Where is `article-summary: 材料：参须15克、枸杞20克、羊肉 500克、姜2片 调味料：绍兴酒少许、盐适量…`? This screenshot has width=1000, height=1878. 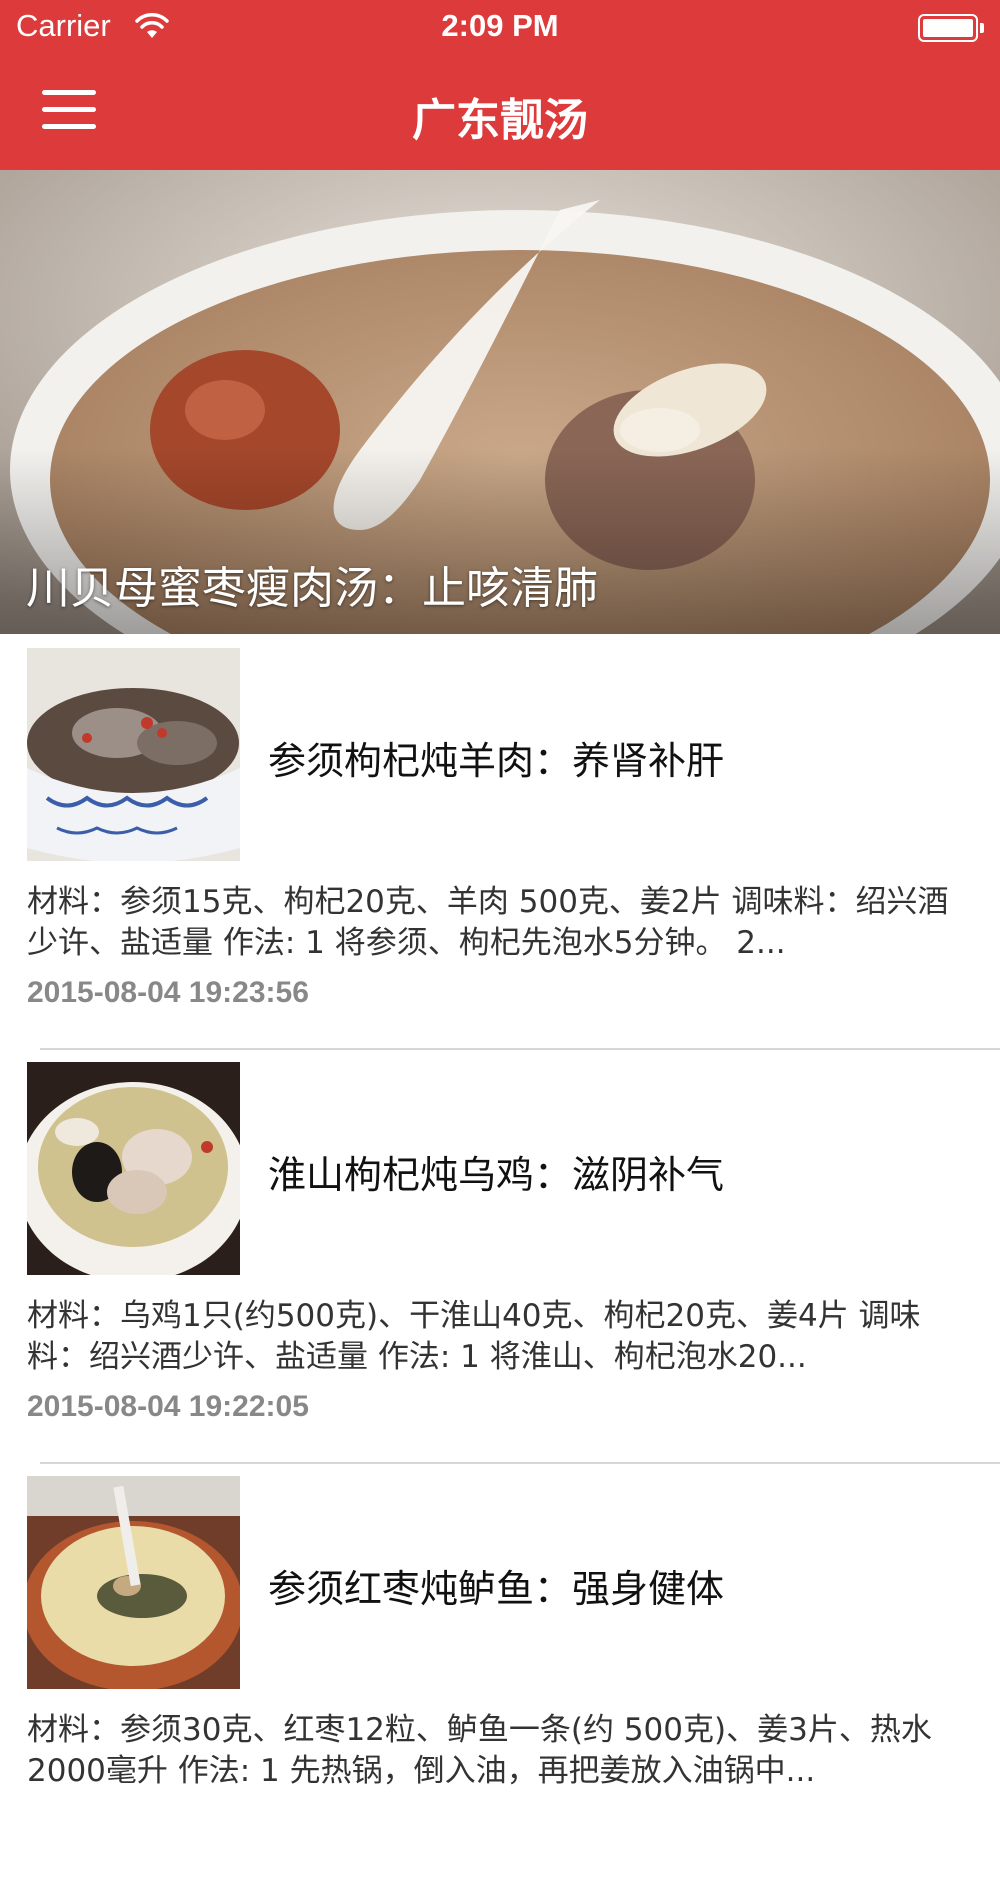 article-summary: 材料：参须15克、枸杞20克、羊肉 500克、姜2片 调味料：绍兴酒少许、盐适量… is located at coordinates (488, 922).